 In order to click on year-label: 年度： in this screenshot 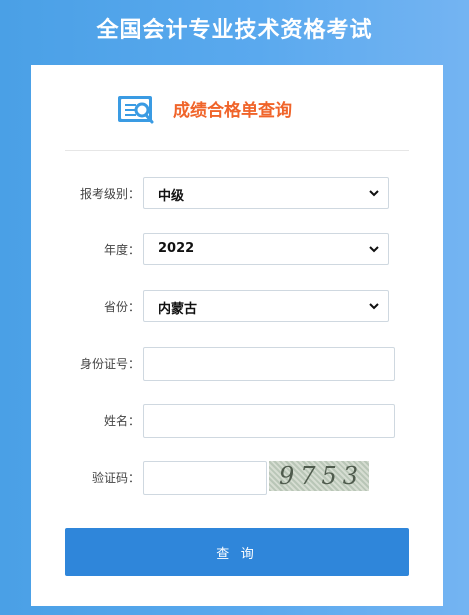, I will do `click(121, 250)`.